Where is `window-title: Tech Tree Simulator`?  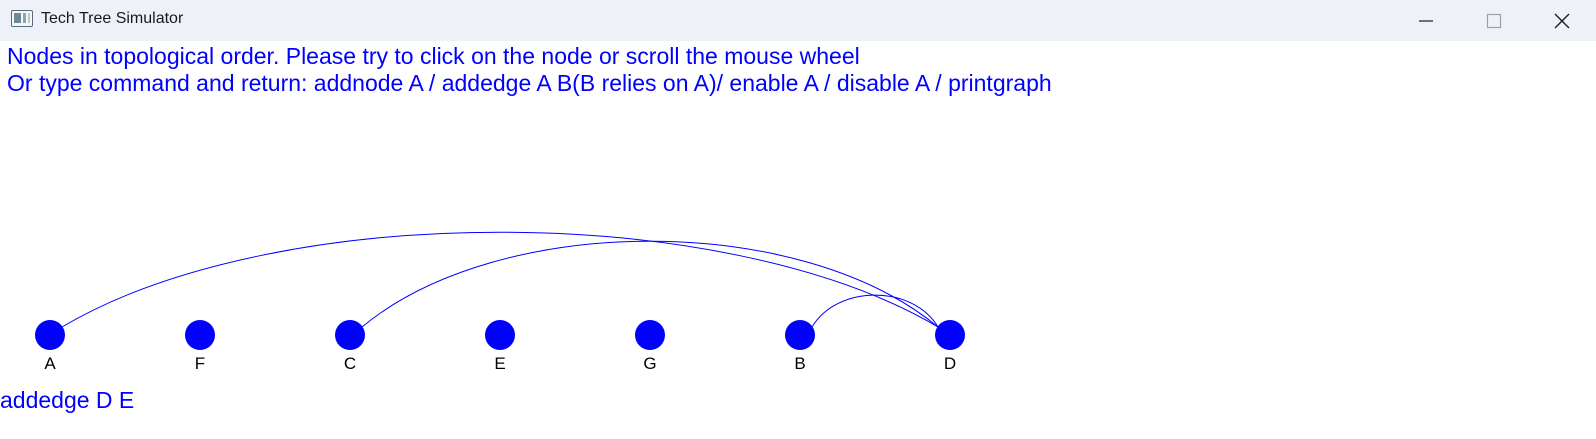
window-title: Tech Tree Simulator is located at coordinates (112, 18).